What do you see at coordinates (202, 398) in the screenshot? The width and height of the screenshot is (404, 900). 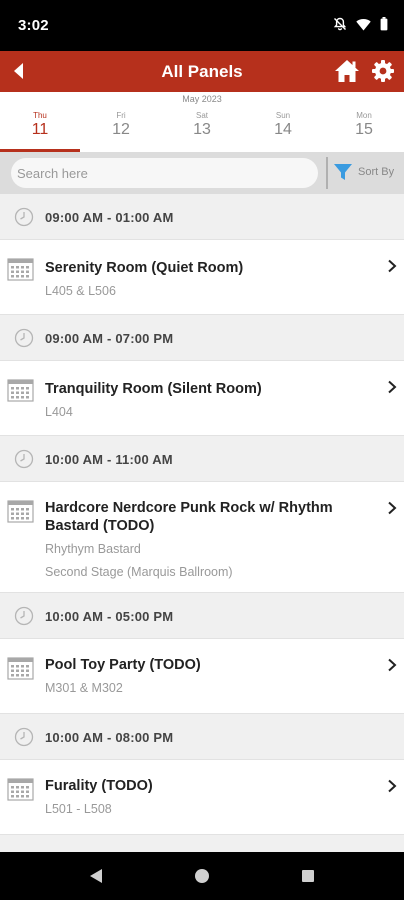 I see `list-item: Tranquility Room (Silent Room) L404` at bounding box center [202, 398].